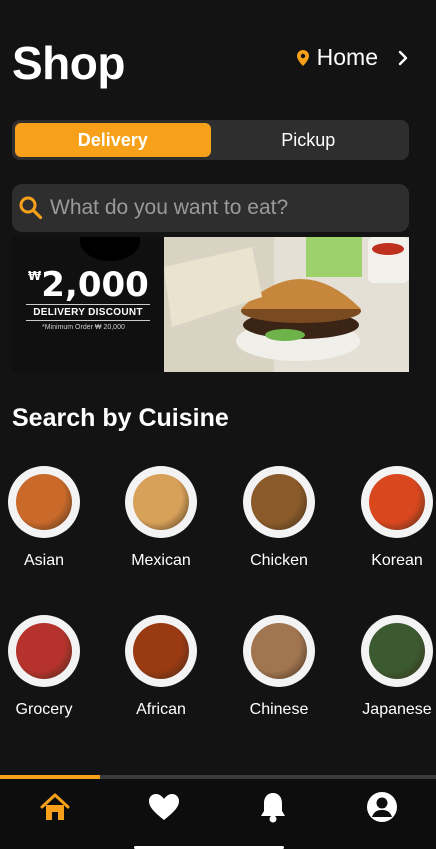 The image size is (436, 849). I want to click on cuisine-item-chinese: Chinese, so click(279, 667).